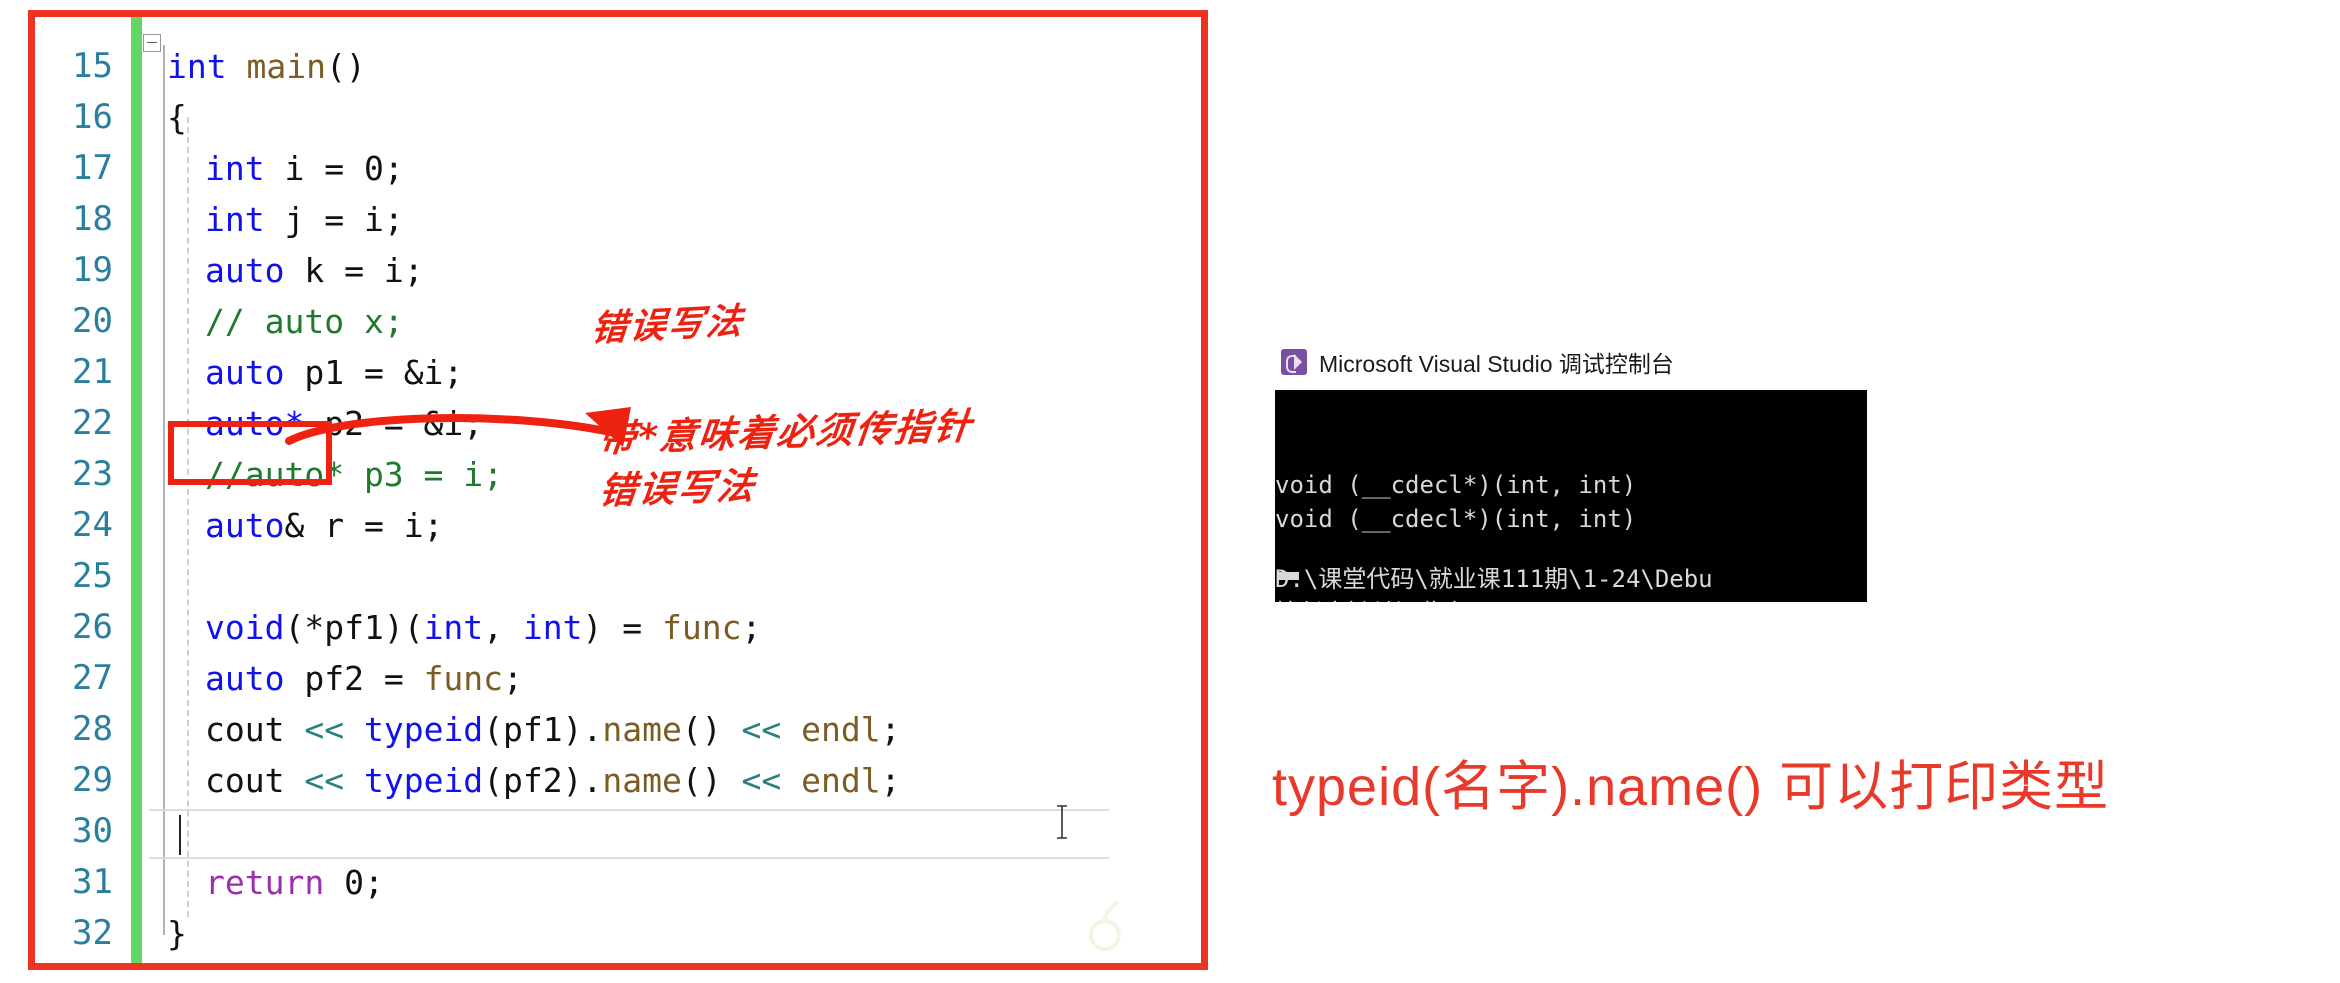 The image size is (2340, 983). I want to click on code-line-text: void(*pf1)(int, int) = func;, so click(483, 627).